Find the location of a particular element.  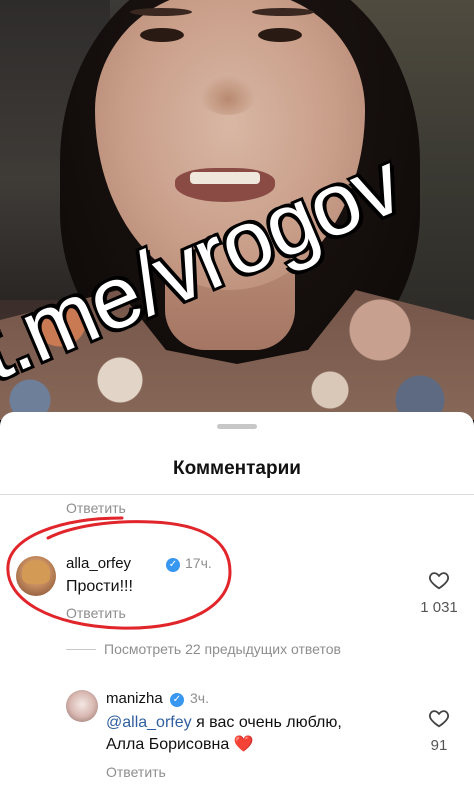

divider is located at coordinates (237, 494).